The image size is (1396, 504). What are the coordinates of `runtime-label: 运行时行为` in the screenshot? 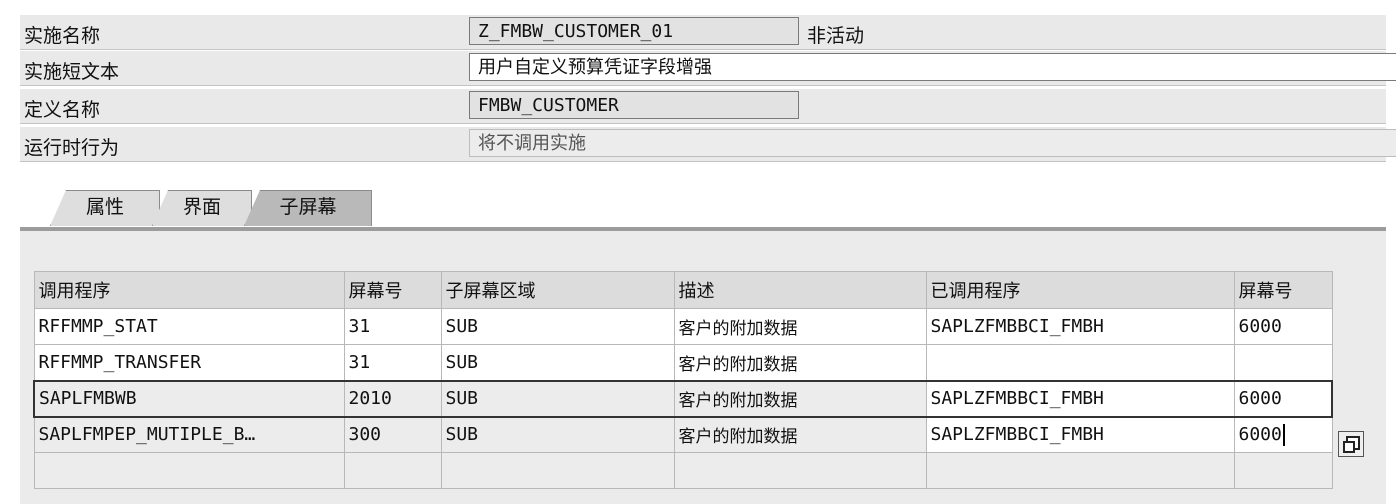 It's located at (72, 148).